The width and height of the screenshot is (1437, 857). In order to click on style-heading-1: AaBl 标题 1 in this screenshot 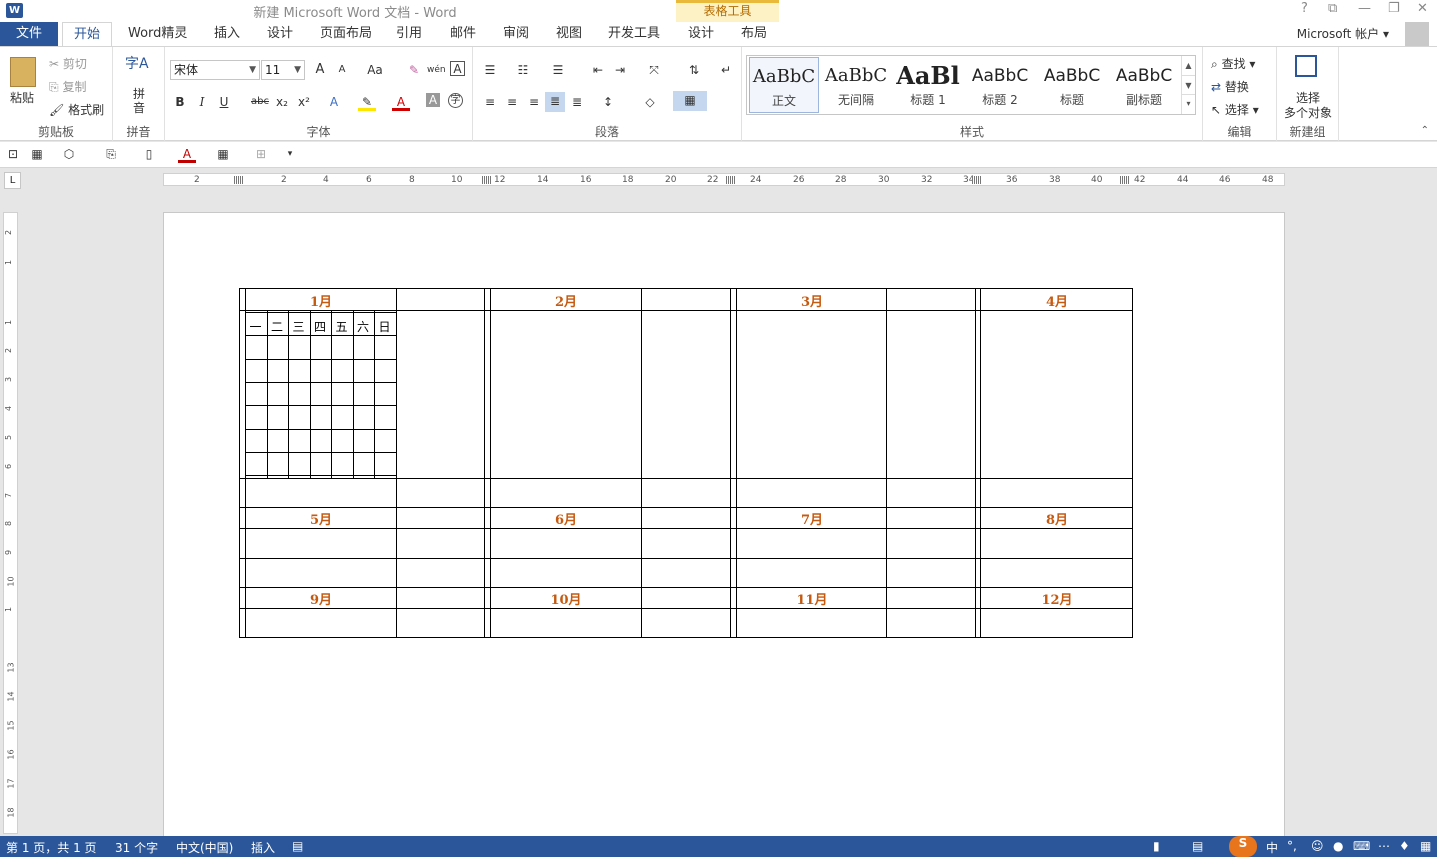, I will do `click(928, 85)`.